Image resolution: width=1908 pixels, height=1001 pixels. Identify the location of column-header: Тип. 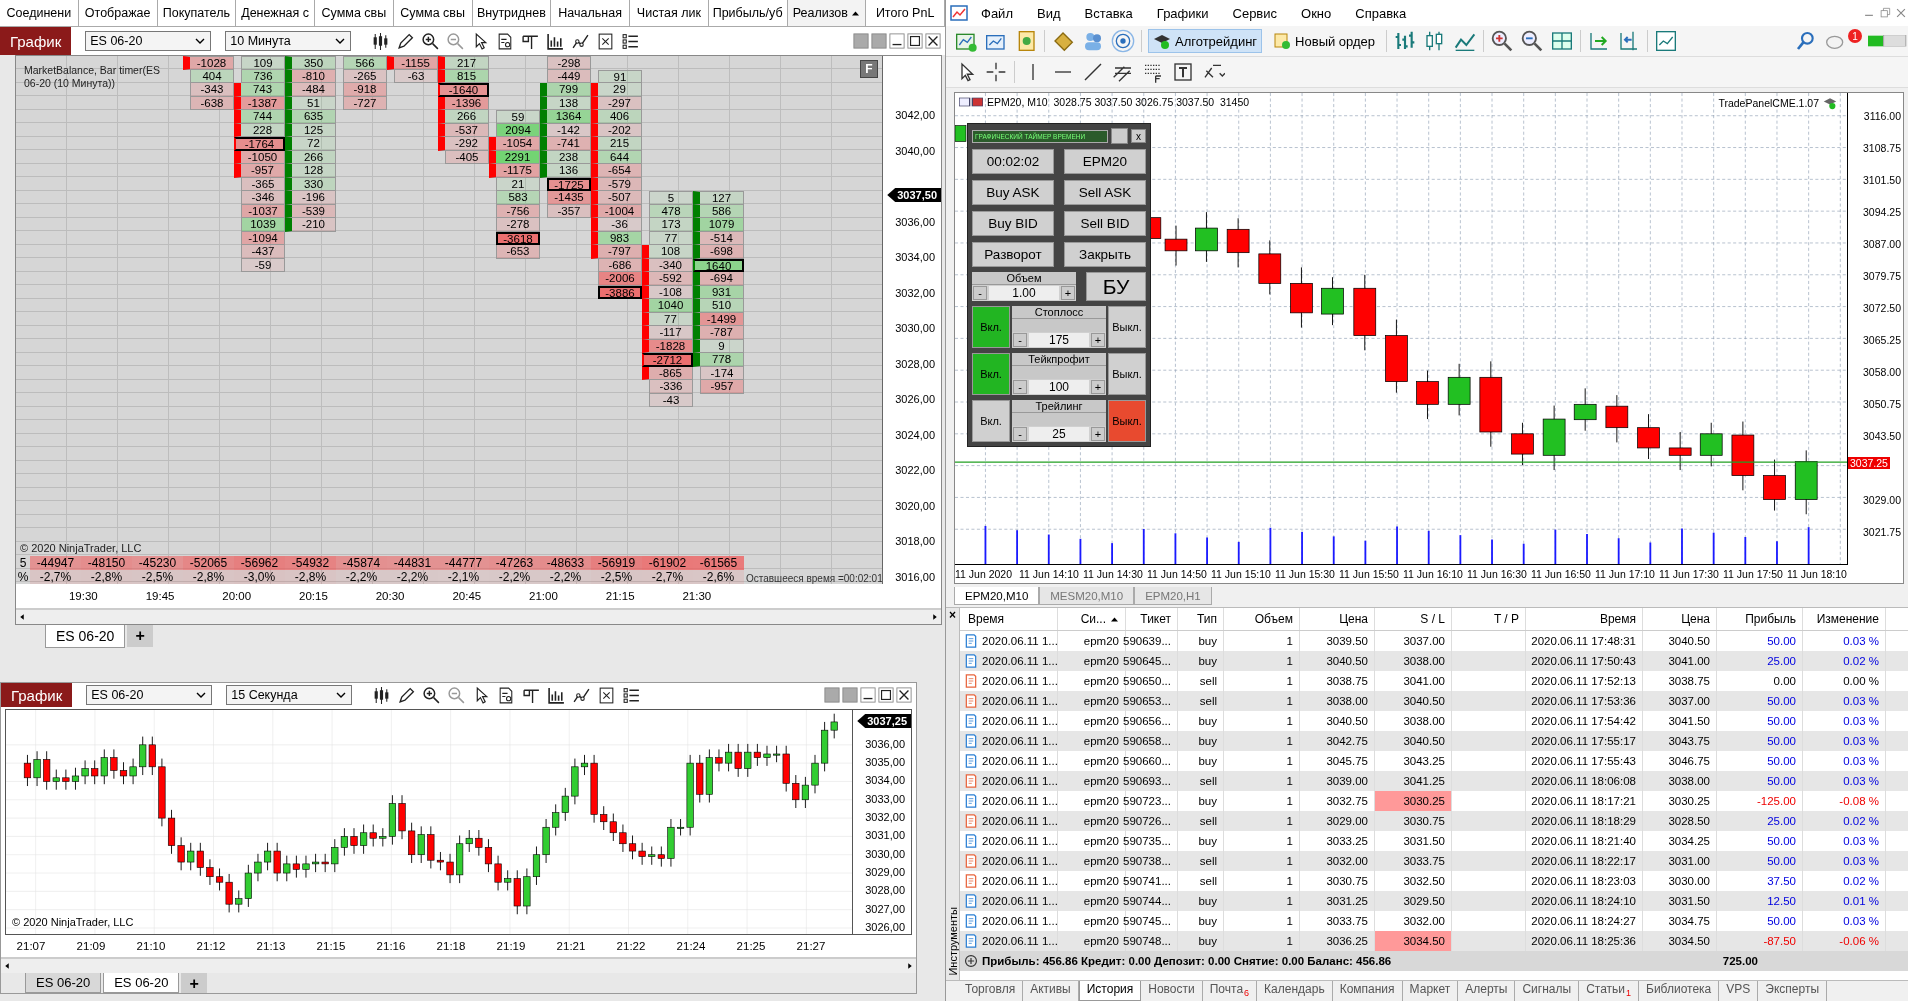
(1201, 619).